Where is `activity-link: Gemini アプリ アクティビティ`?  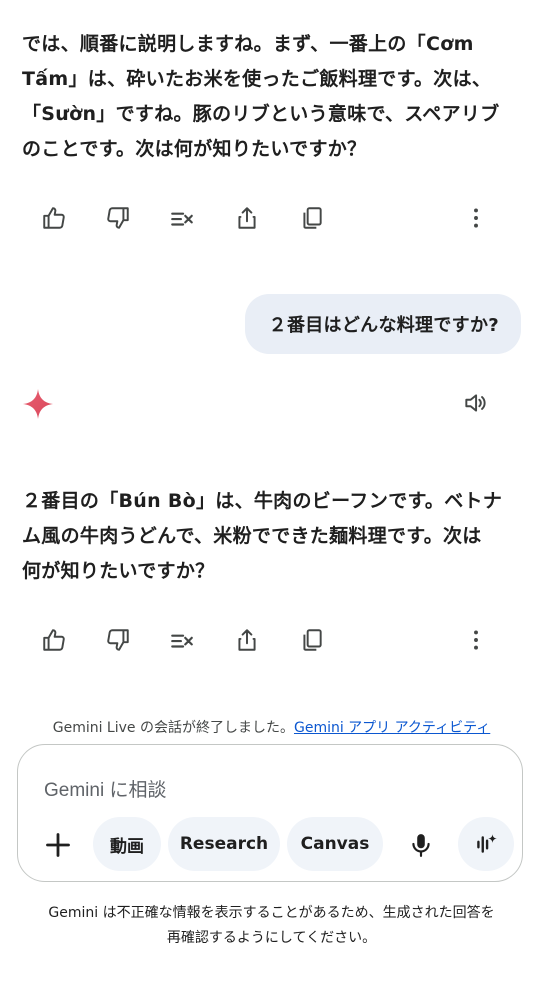 activity-link: Gemini アプリ アクティビティ is located at coordinates (392, 728).